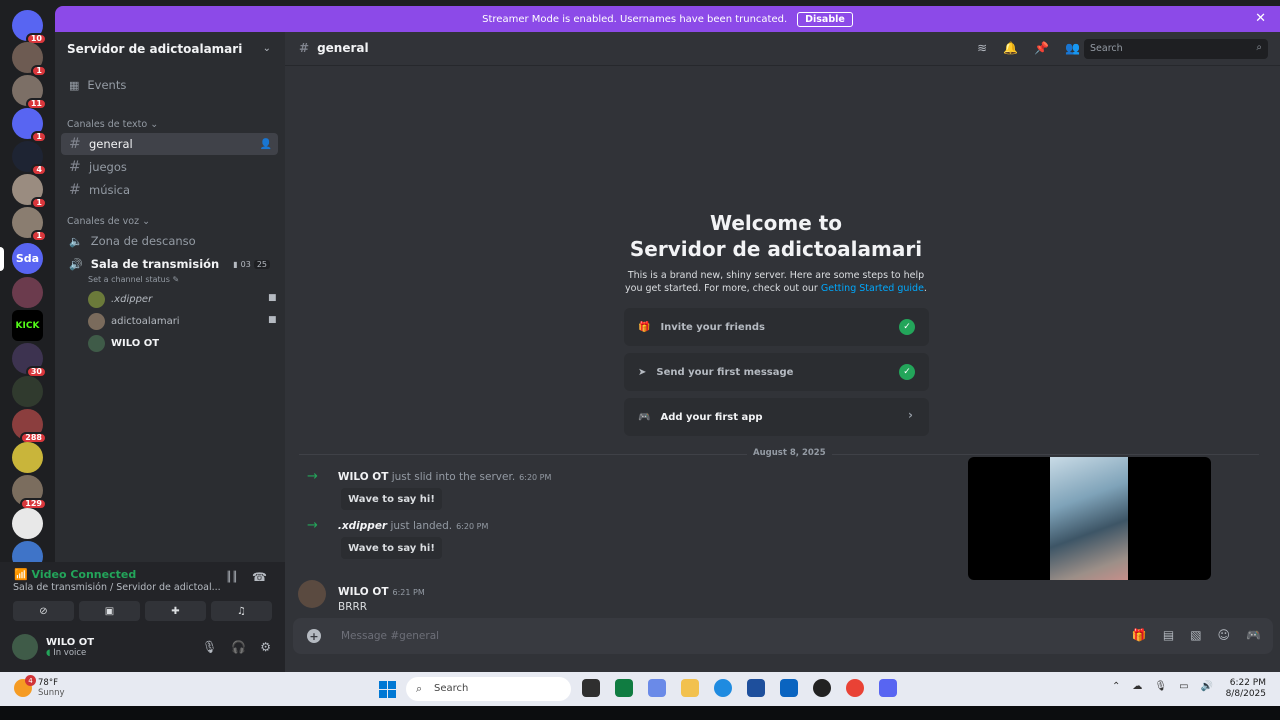  I want to click on chevron-down-icon: ⌄, so click(267, 48).